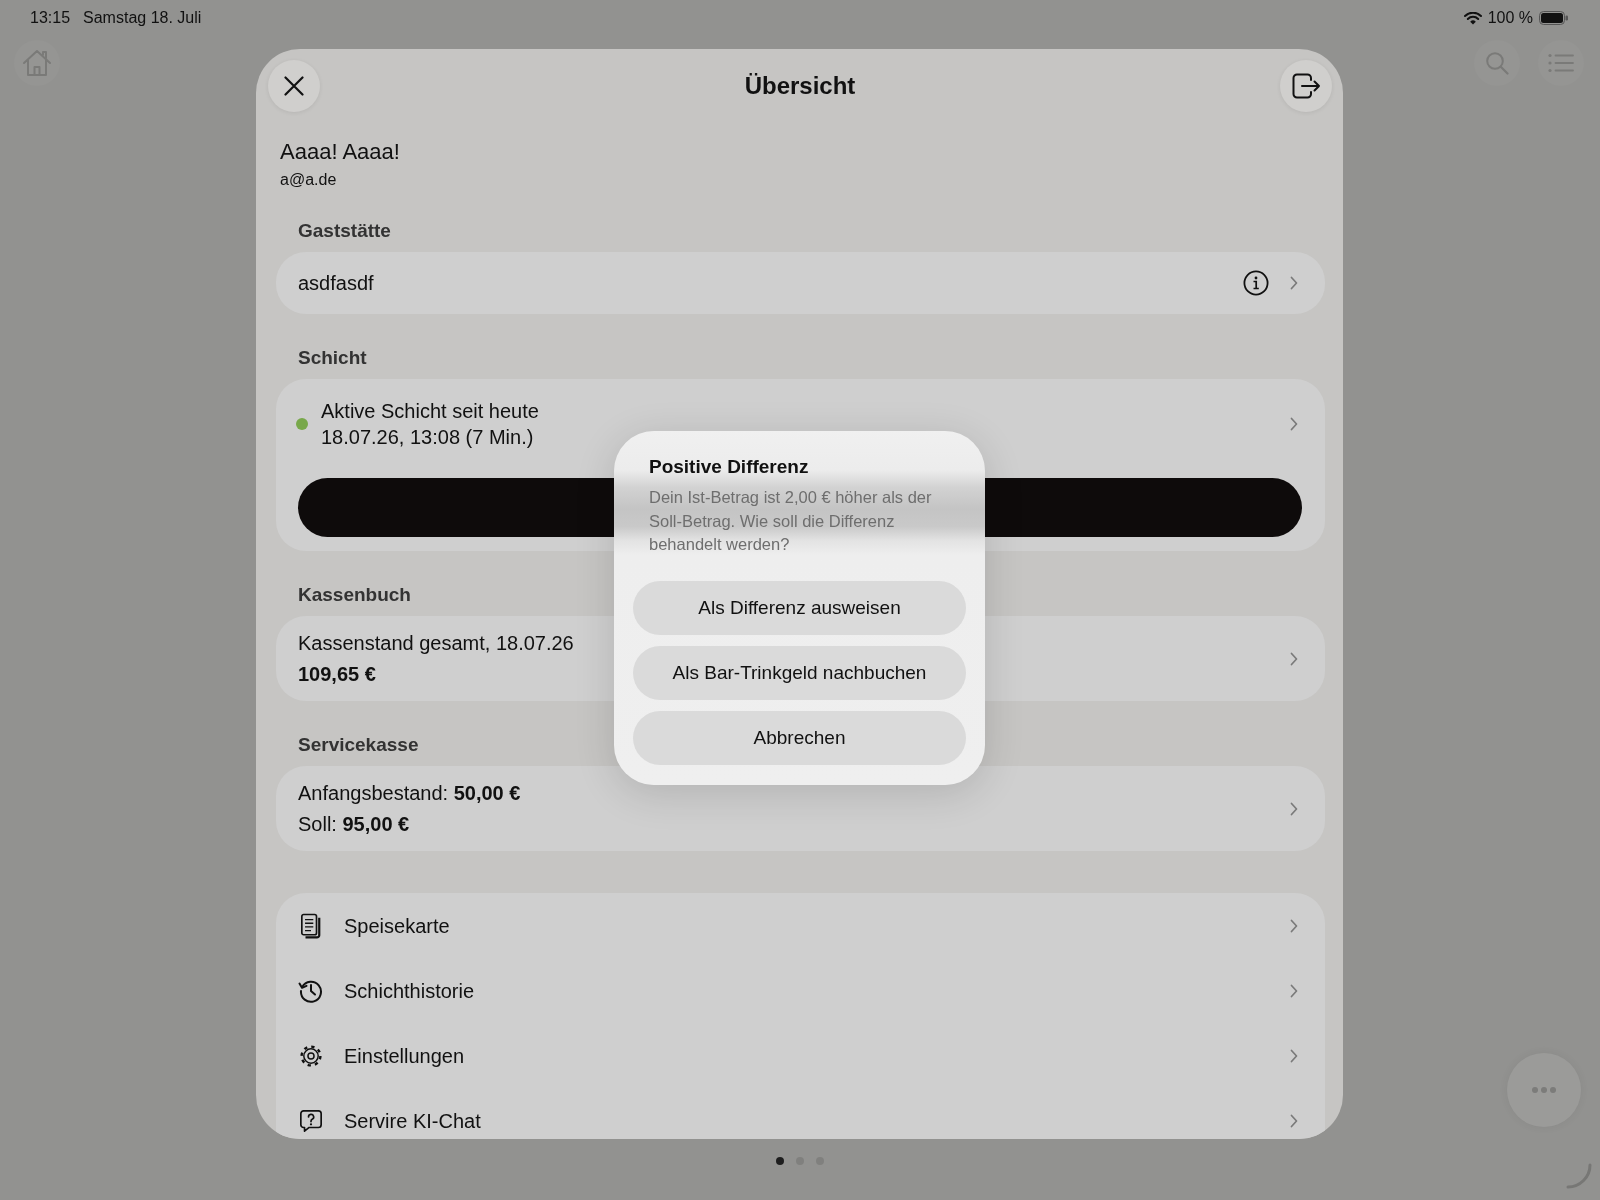 Image resolution: width=1600 pixels, height=1200 pixels. What do you see at coordinates (337, 674) in the screenshot?
I see `cash-balance-amount: 109,65 €` at bounding box center [337, 674].